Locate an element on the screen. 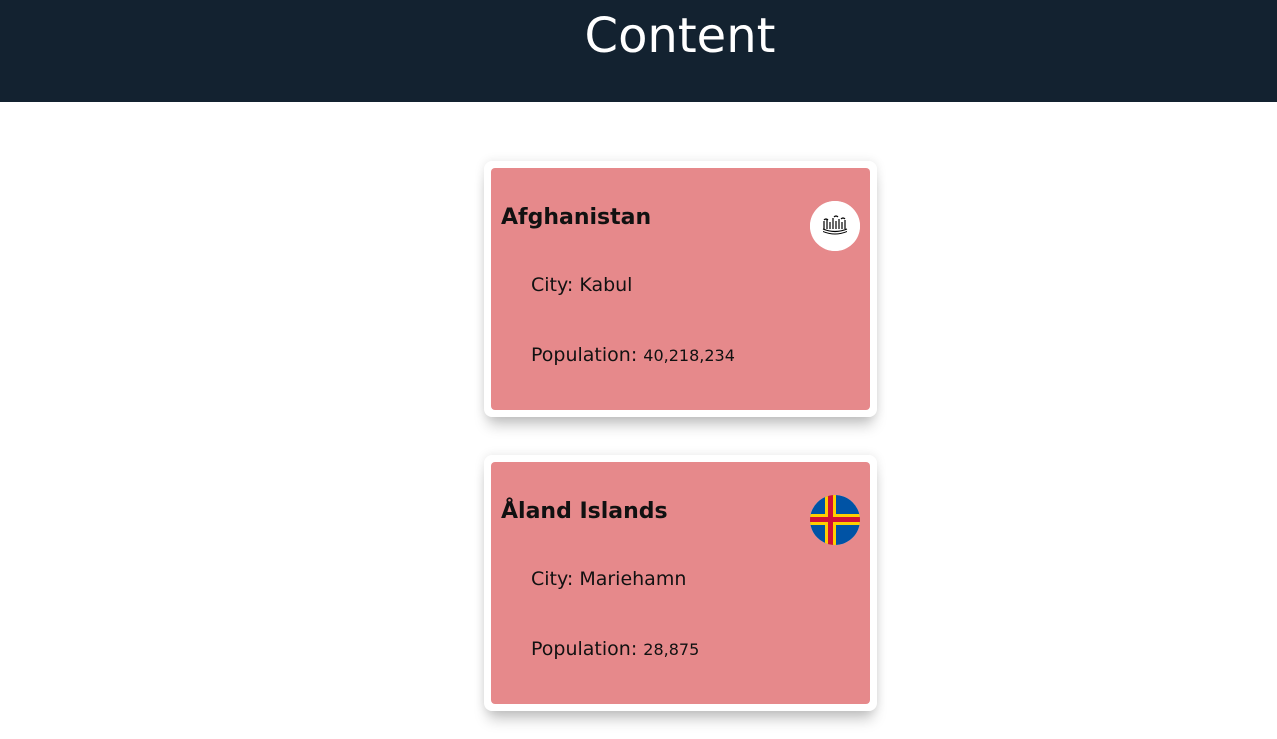 The height and width of the screenshot is (739, 1277). population-row: Population: 40,218,234 is located at coordinates (633, 355).